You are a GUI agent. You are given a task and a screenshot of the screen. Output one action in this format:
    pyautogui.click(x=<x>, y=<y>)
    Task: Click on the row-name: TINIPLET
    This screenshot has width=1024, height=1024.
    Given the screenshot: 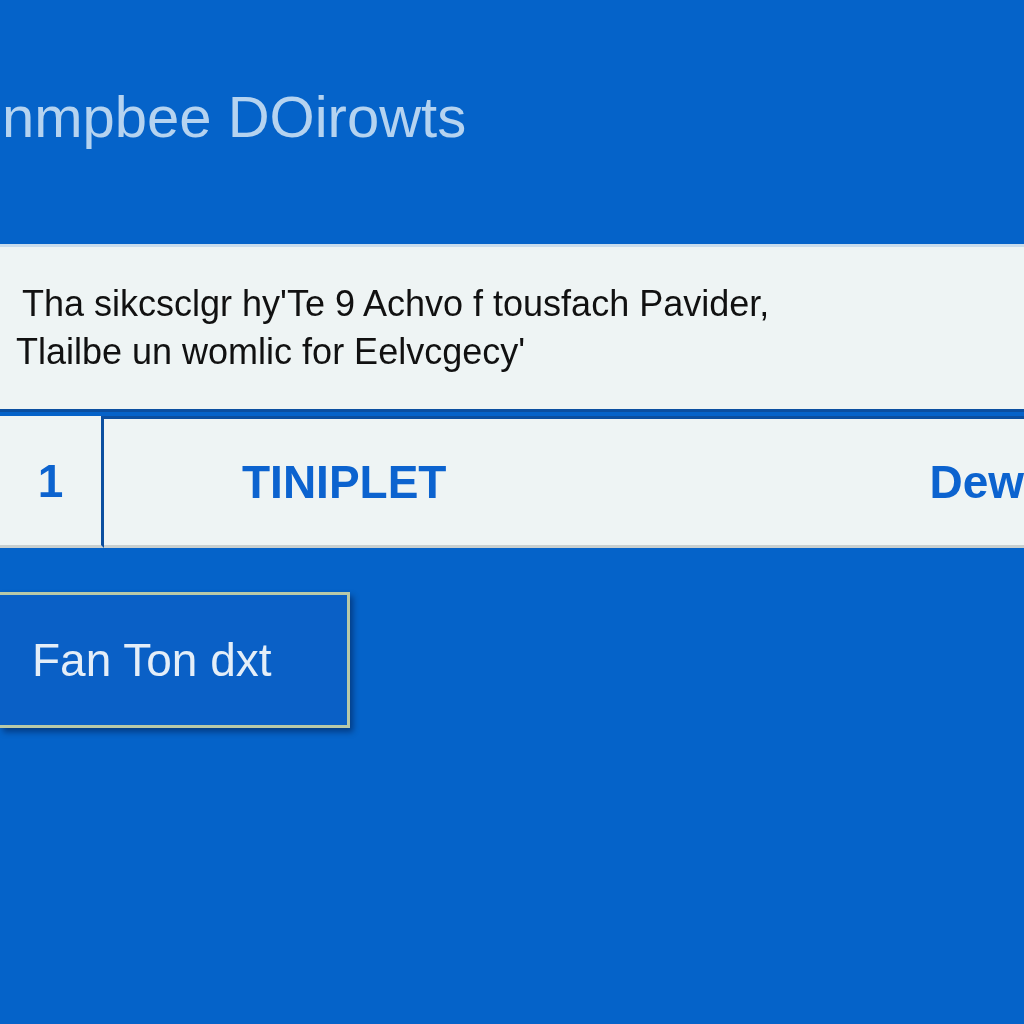 What is the action you would take?
    pyautogui.click(x=344, y=482)
    